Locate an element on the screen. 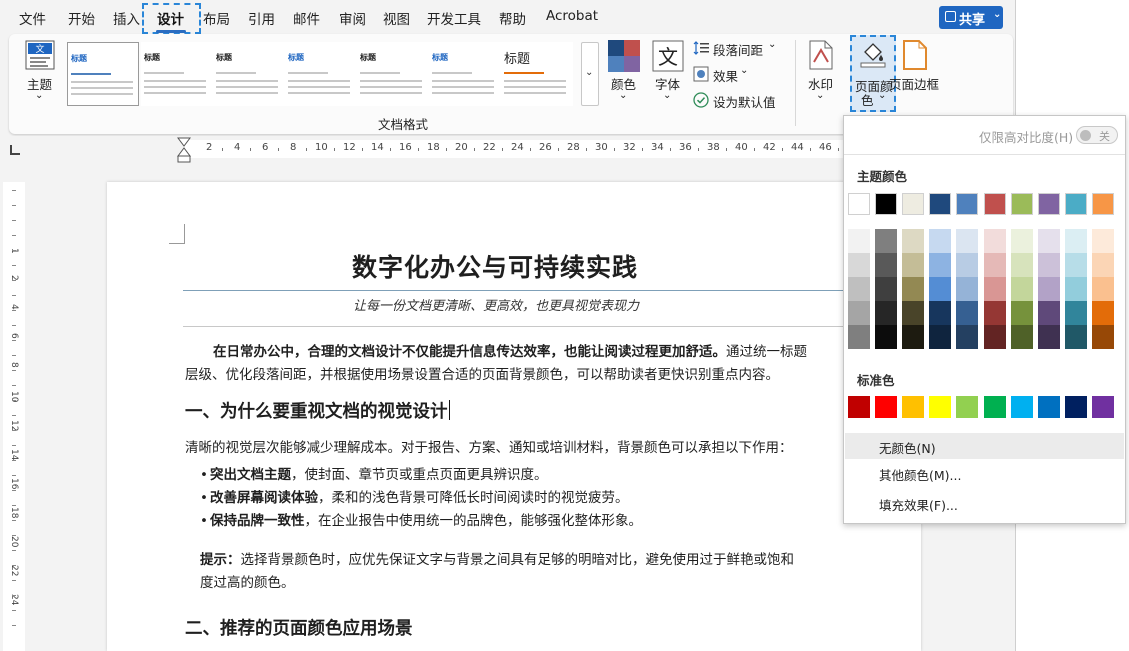 The height and width of the screenshot is (651, 1129). tip-line-2: 度过高的颜色。 is located at coordinates (247, 581).